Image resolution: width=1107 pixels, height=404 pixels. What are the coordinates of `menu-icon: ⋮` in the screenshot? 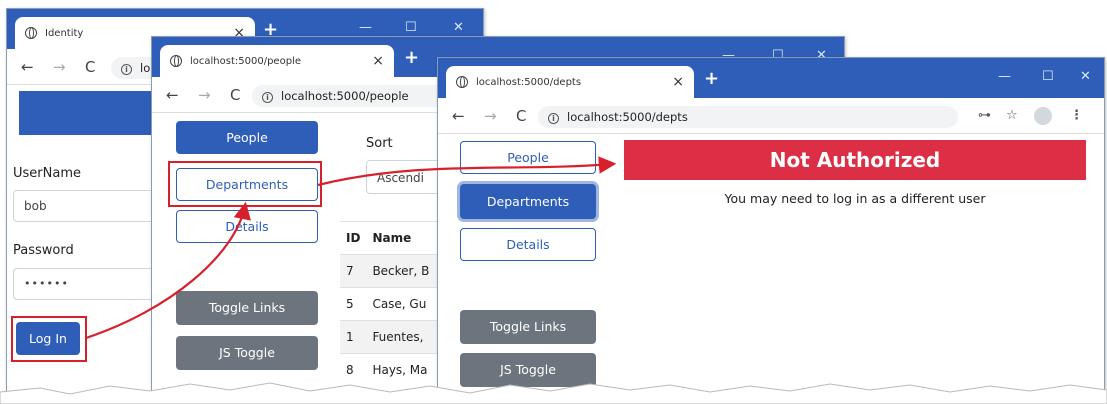 It's located at (1076, 115).